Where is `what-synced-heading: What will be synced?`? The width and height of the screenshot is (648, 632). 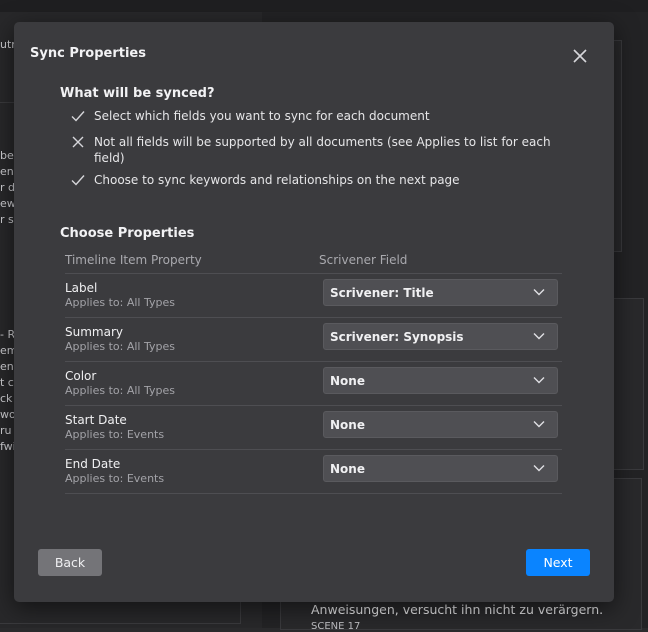 what-synced-heading: What will be synced? is located at coordinates (137, 93).